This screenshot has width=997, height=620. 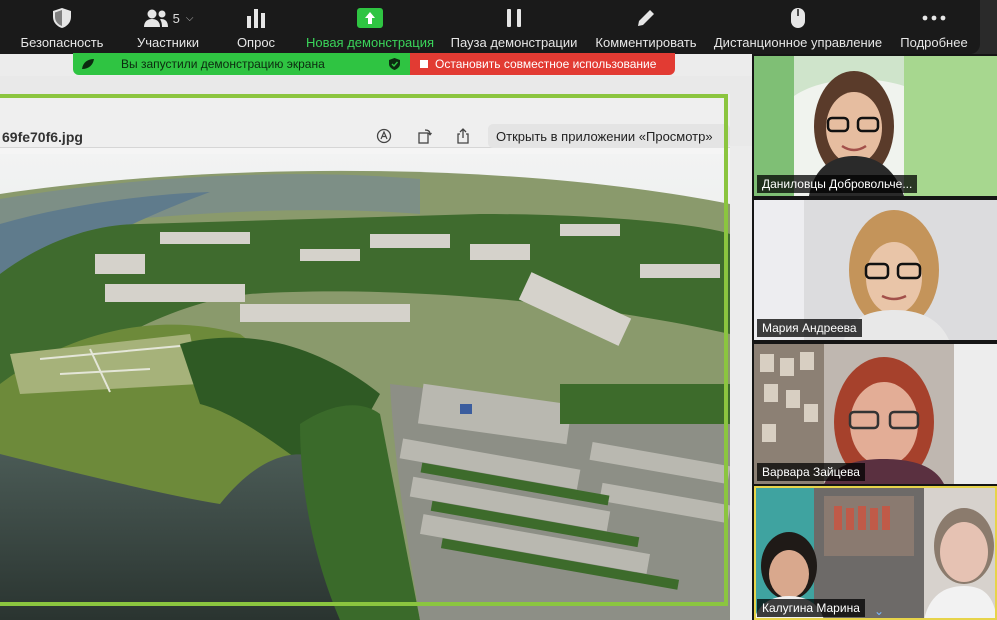 What do you see at coordinates (62, 42) in the screenshot?
I see `security-label: Безопасность` at bounding box center [62, 42].